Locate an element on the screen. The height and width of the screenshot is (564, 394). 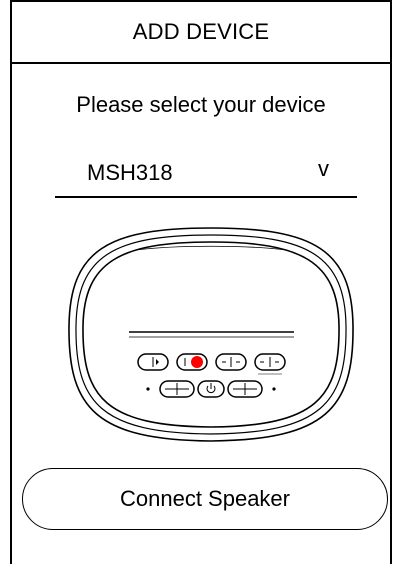
connect-speaker-label: Connect Speaker is located at coordinates (205, 498).